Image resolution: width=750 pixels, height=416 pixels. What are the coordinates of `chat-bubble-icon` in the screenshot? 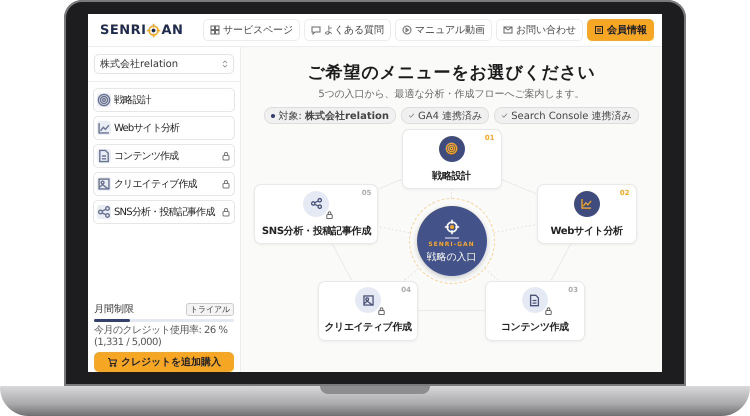 It's located at (316, 30).